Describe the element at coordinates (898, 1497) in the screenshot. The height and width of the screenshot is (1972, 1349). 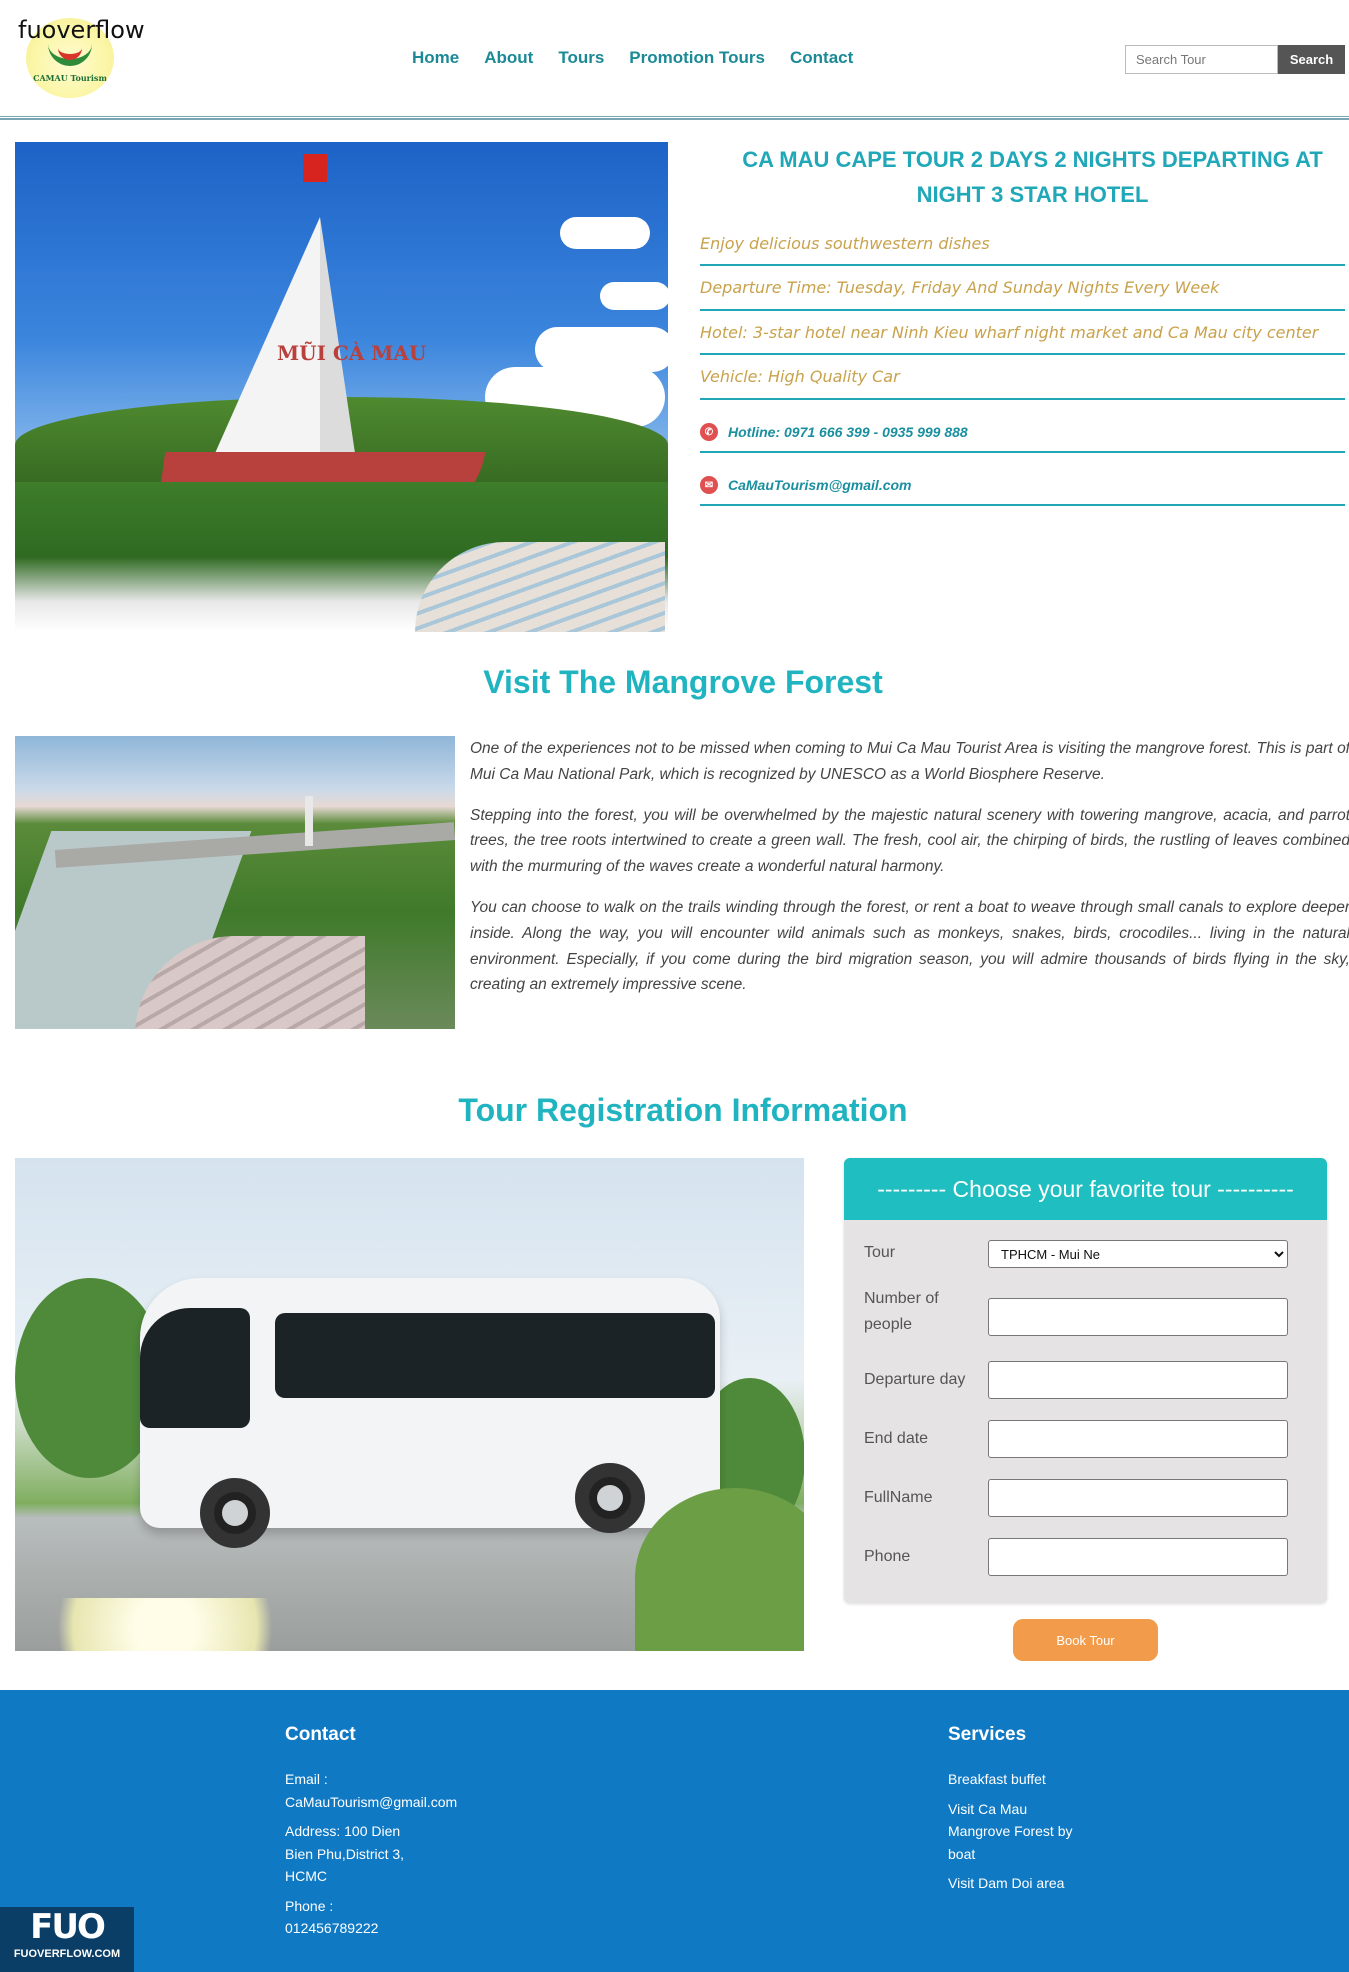
I see `fullname-label: FullName` at that location.